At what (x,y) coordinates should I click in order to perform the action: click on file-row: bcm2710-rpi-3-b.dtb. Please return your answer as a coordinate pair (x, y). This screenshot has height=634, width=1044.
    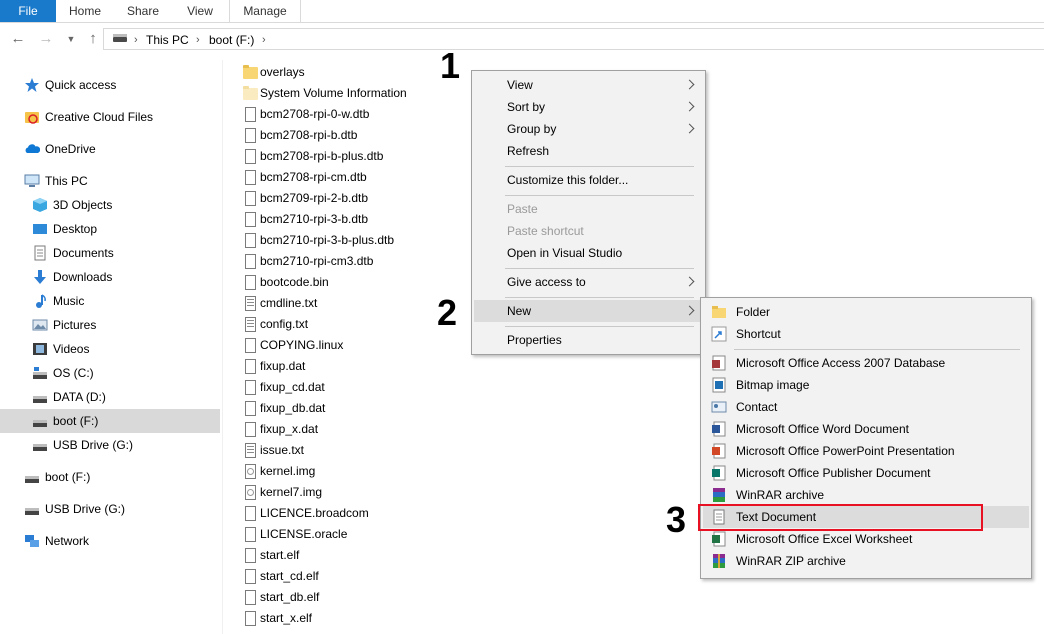
    Looking at the image, I should click on (340, 219).